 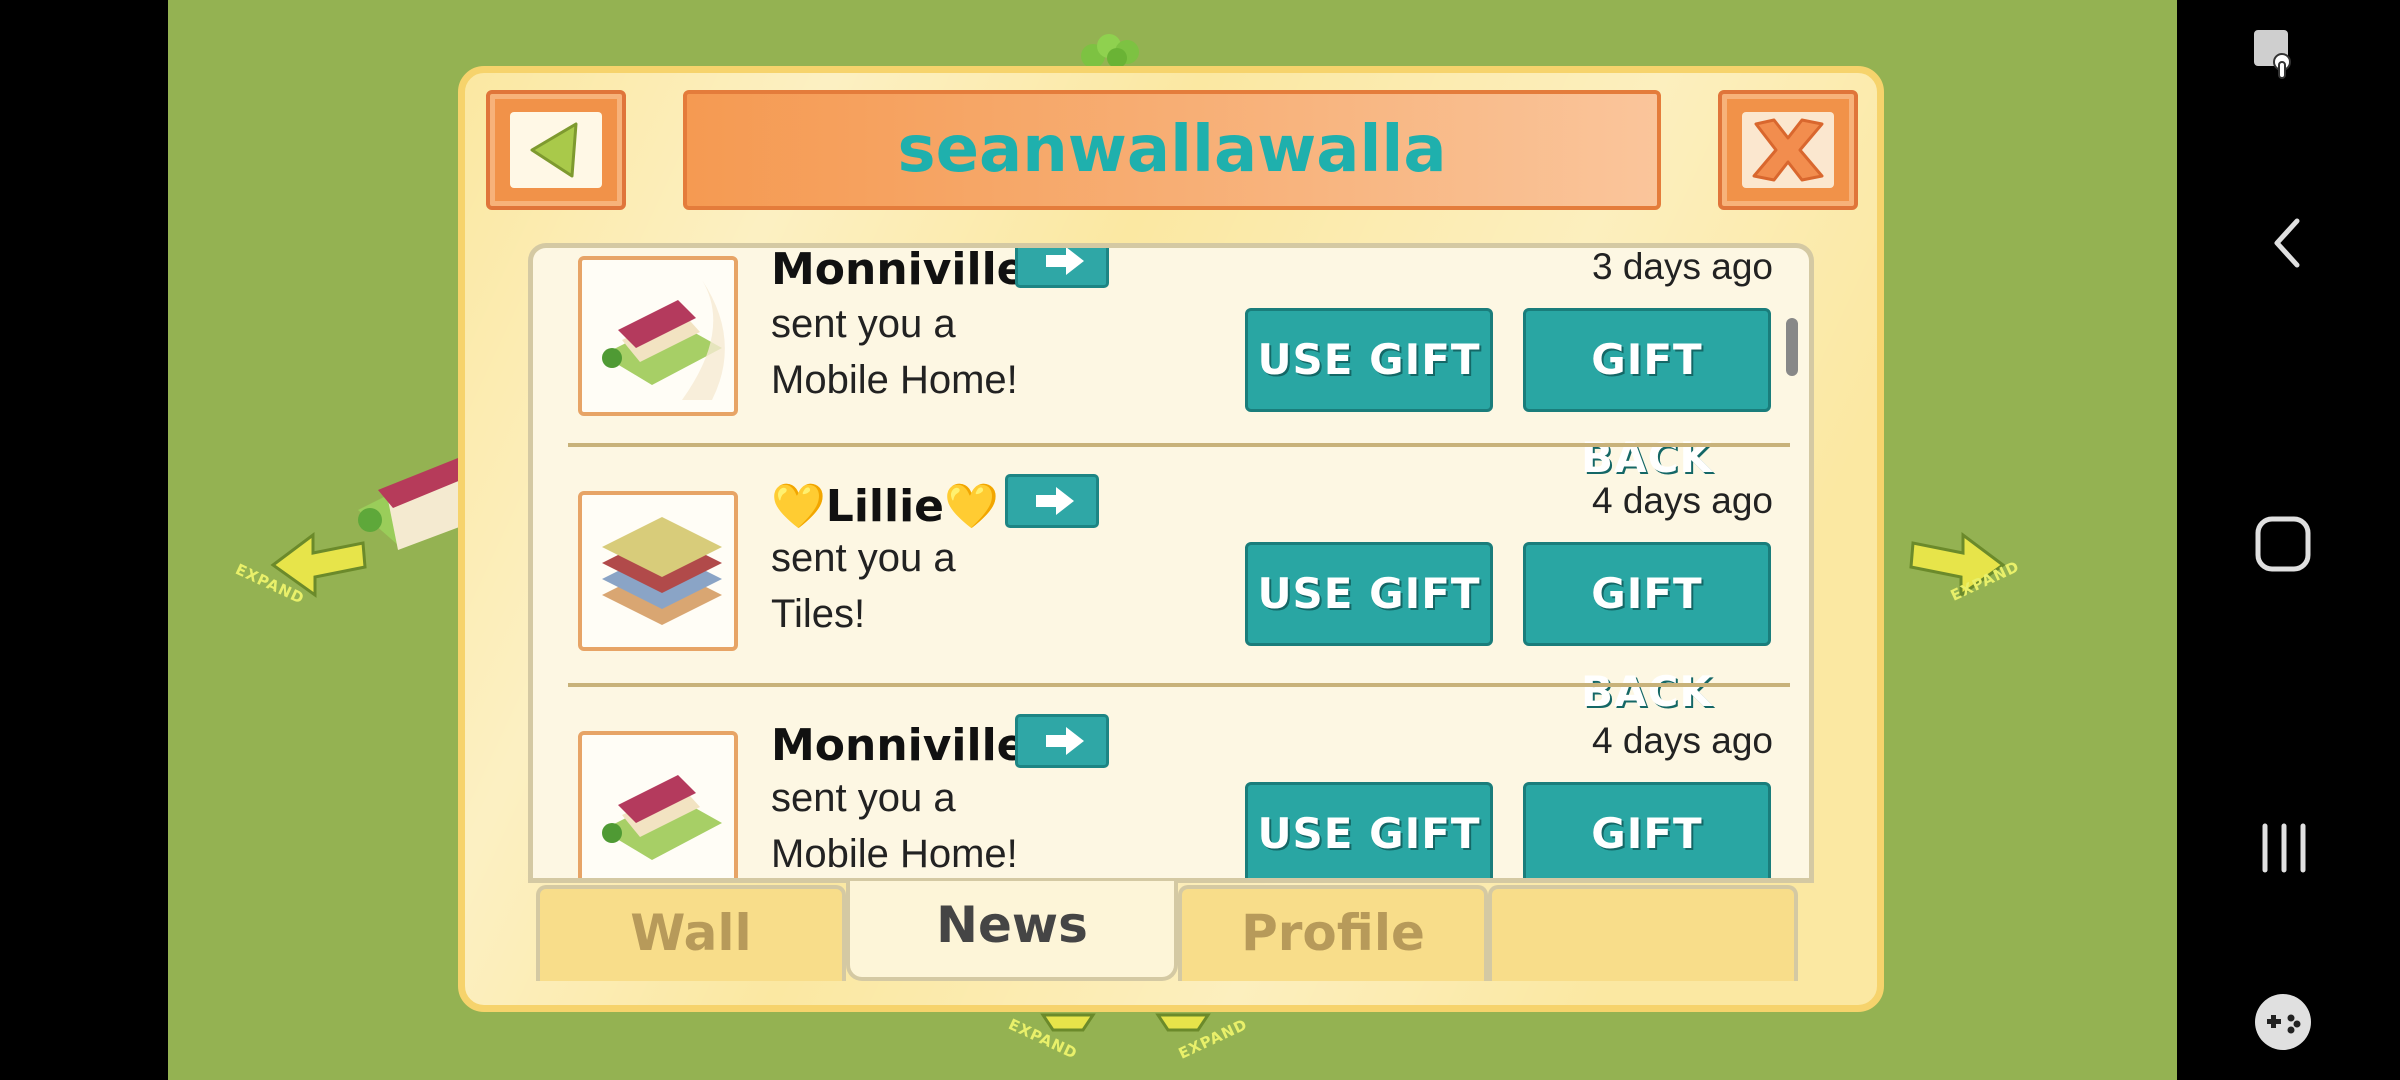 I want to click on close-button, so click(x=1788, y=150).